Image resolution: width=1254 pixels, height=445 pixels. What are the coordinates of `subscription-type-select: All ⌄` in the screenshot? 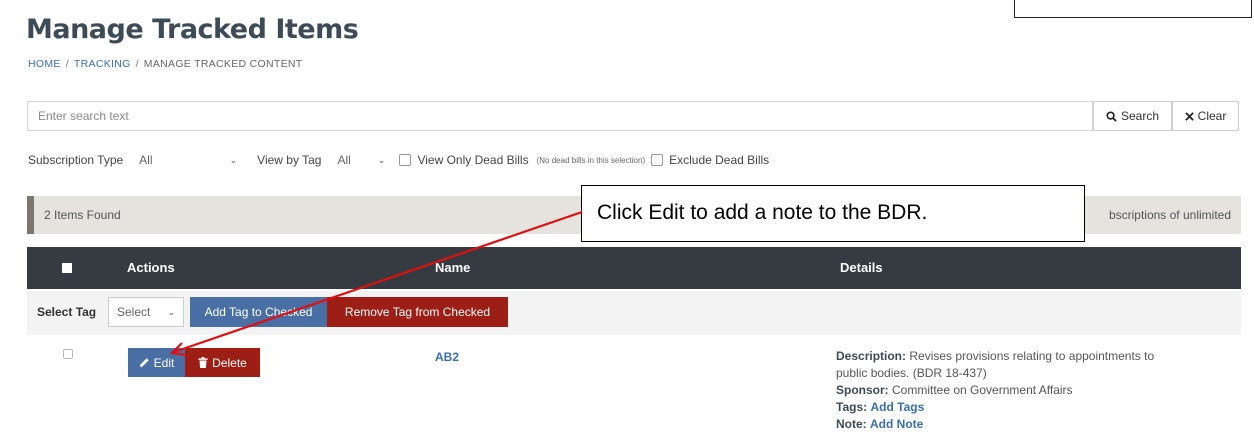 It's located at (188, 160).